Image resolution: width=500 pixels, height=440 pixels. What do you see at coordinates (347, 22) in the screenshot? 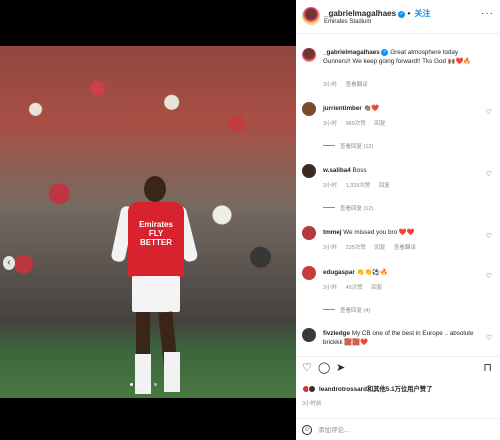
I see `post-location: Emirates Stadium` at bounding box center [347, 22].